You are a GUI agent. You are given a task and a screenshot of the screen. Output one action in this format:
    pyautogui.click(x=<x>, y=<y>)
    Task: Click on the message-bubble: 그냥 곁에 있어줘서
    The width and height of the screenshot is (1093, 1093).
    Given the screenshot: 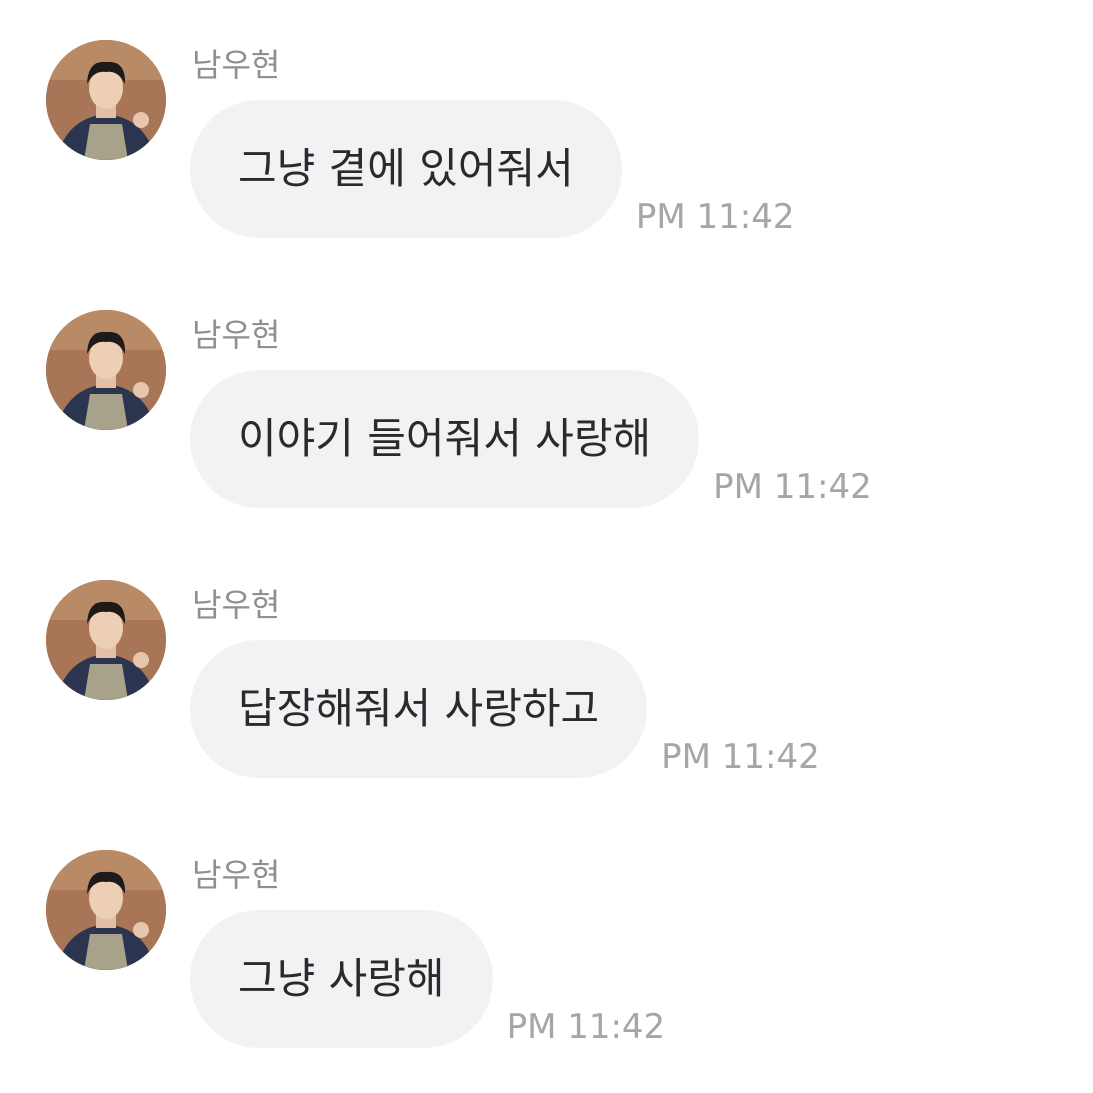 What is the action you would take?
    pyautogui.click(x=406, y=169)
    